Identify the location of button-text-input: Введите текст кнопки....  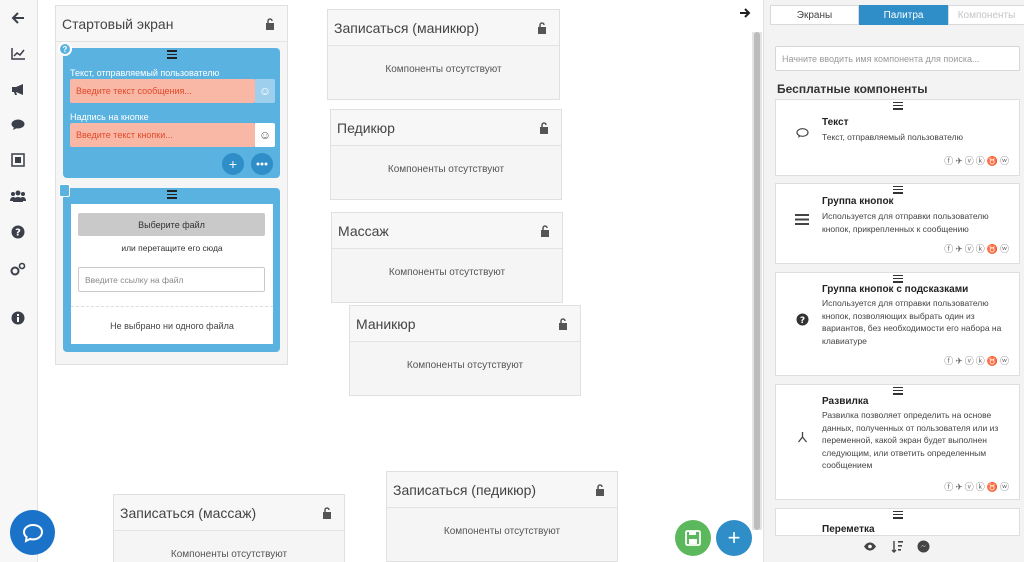
(162, 135).